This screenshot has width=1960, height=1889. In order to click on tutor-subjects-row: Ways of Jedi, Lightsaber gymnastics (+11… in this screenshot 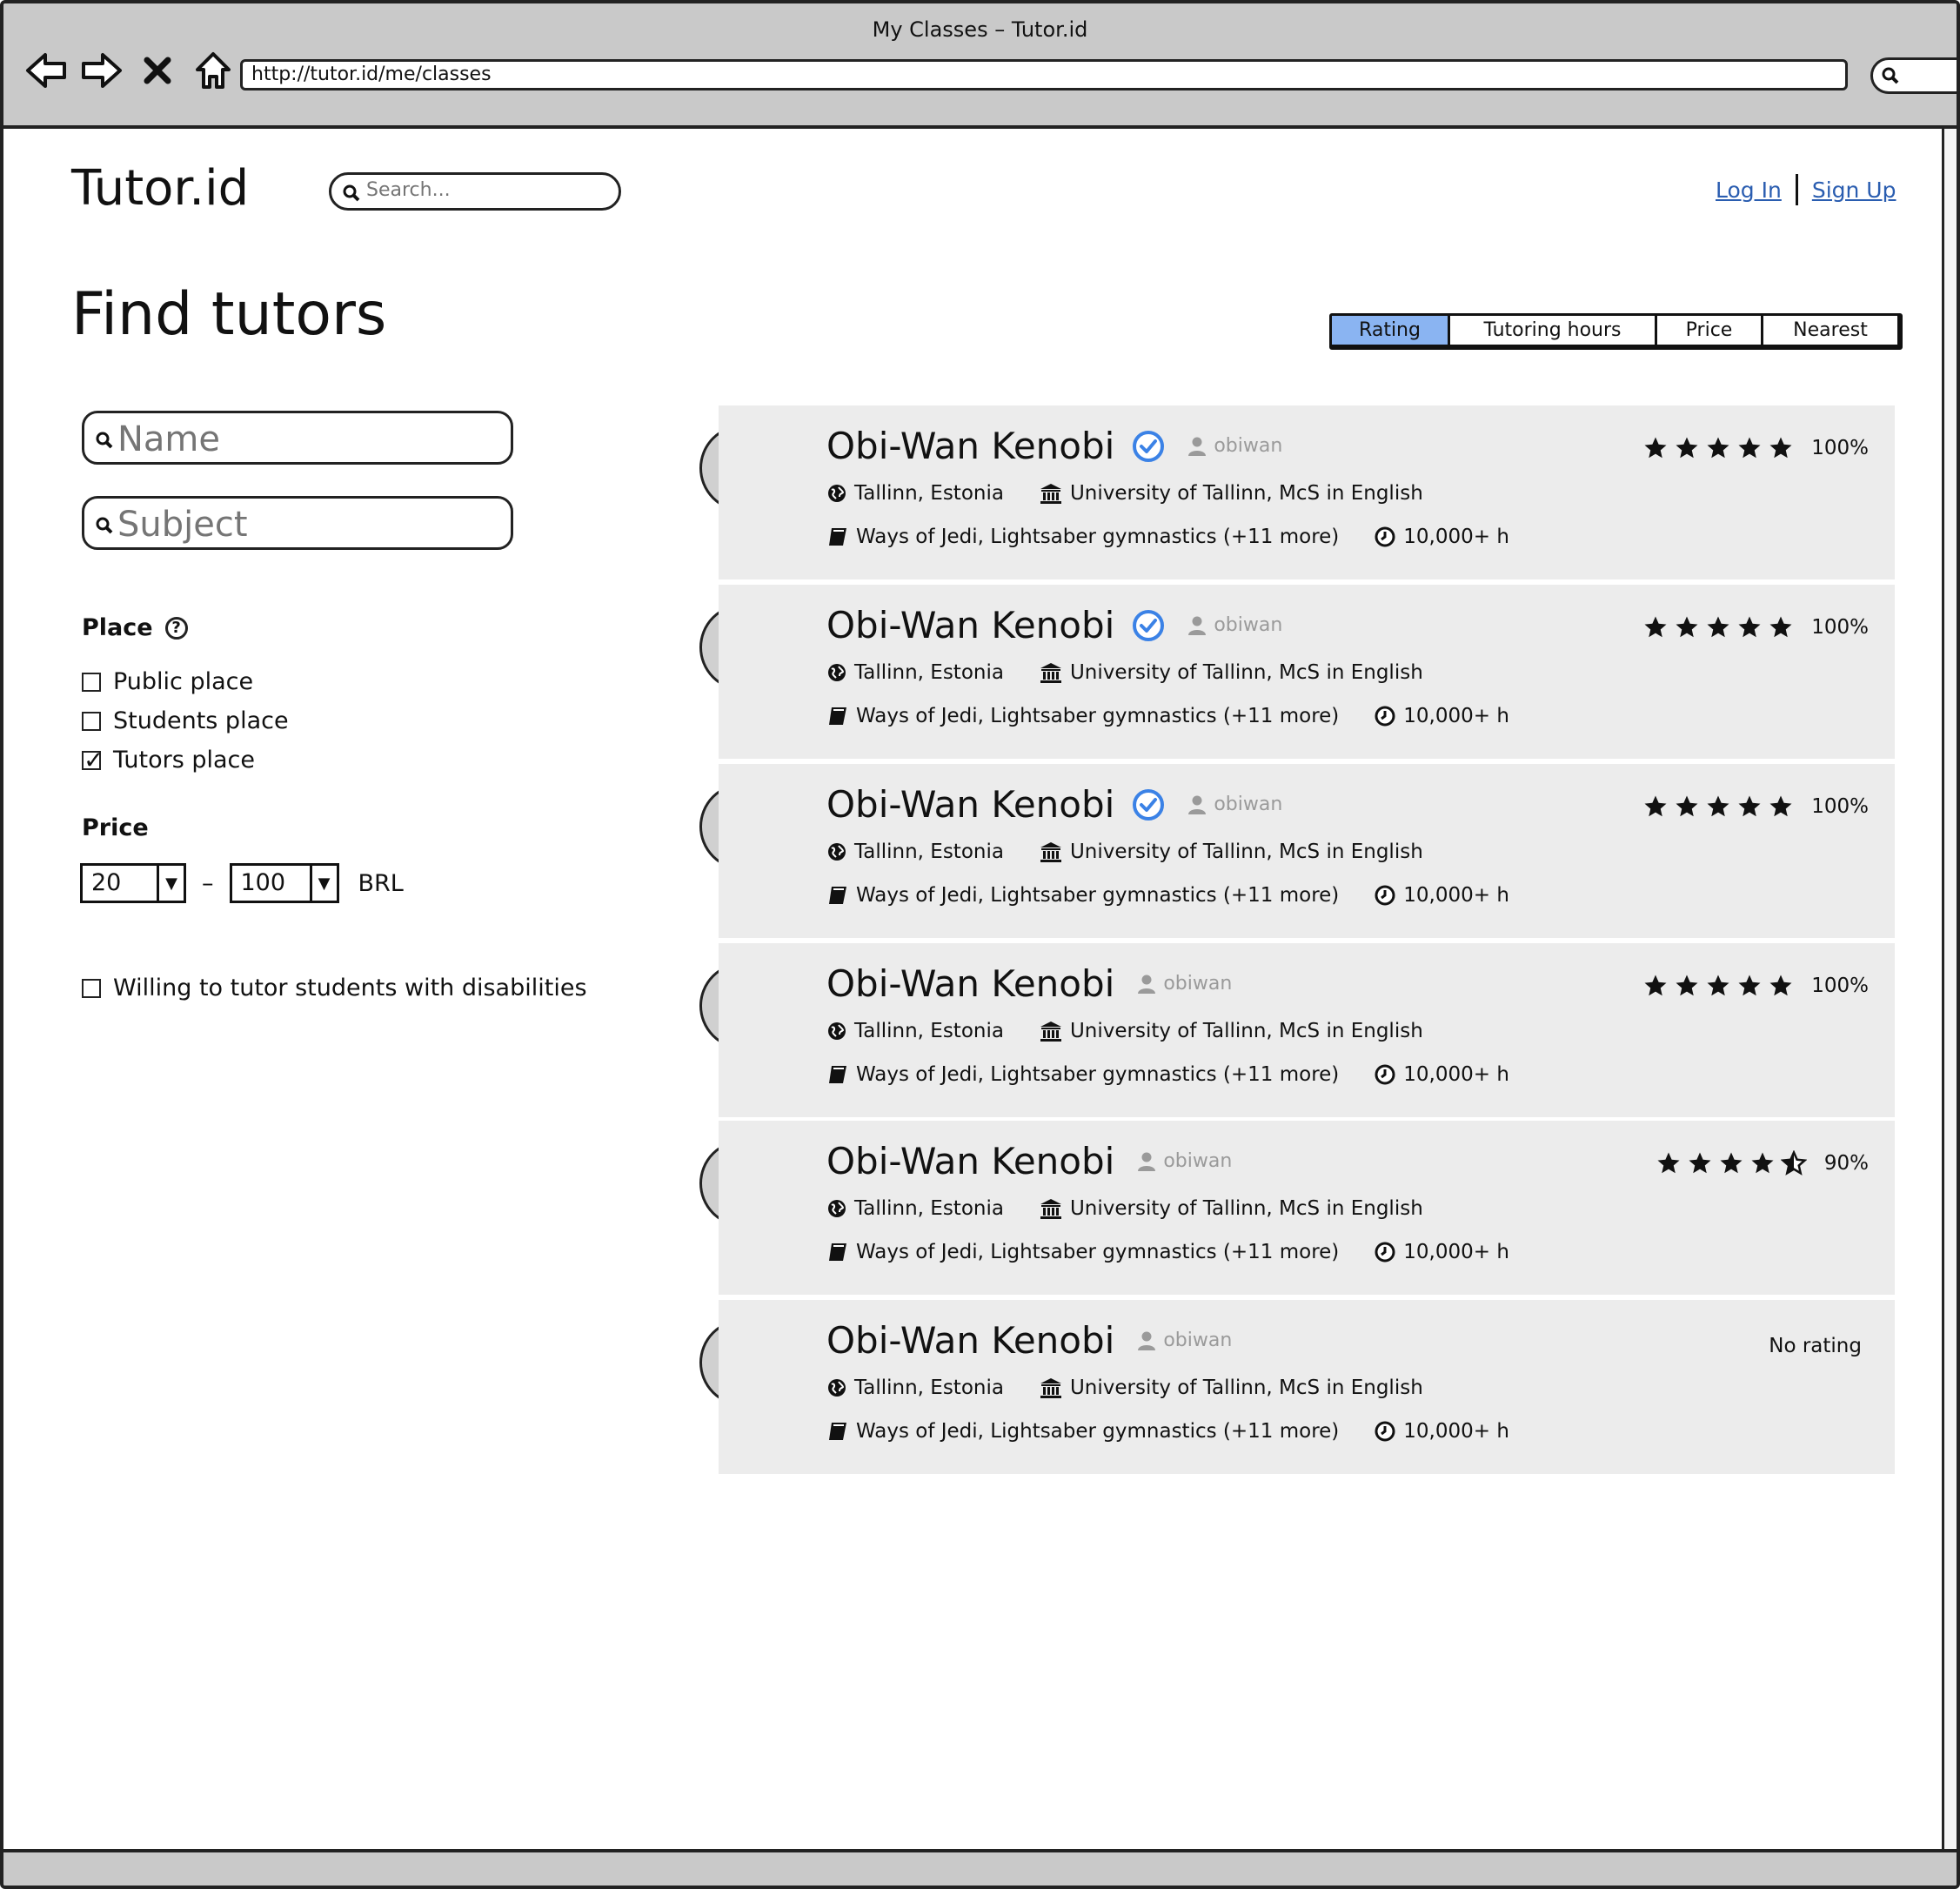, I will do `click(1167, 895)`.